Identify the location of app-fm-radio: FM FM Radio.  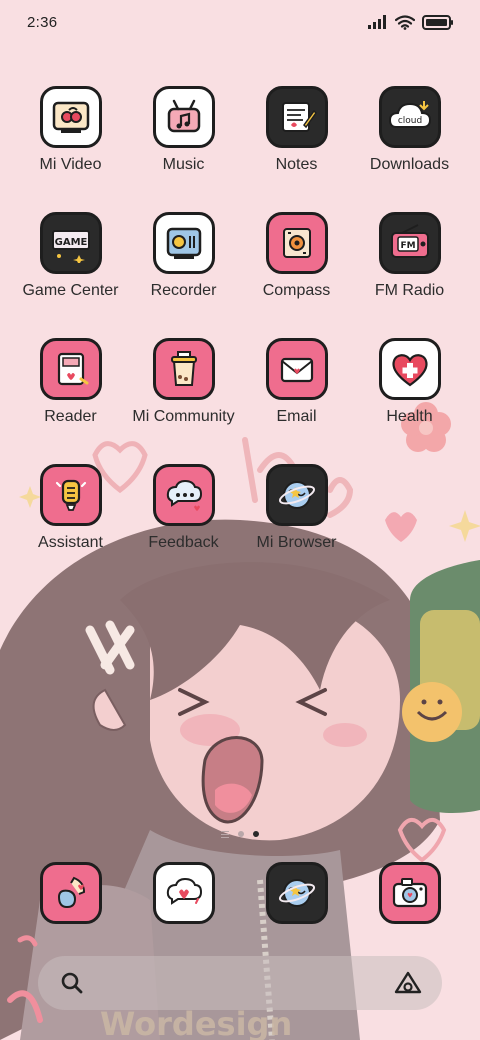
(409, 256).